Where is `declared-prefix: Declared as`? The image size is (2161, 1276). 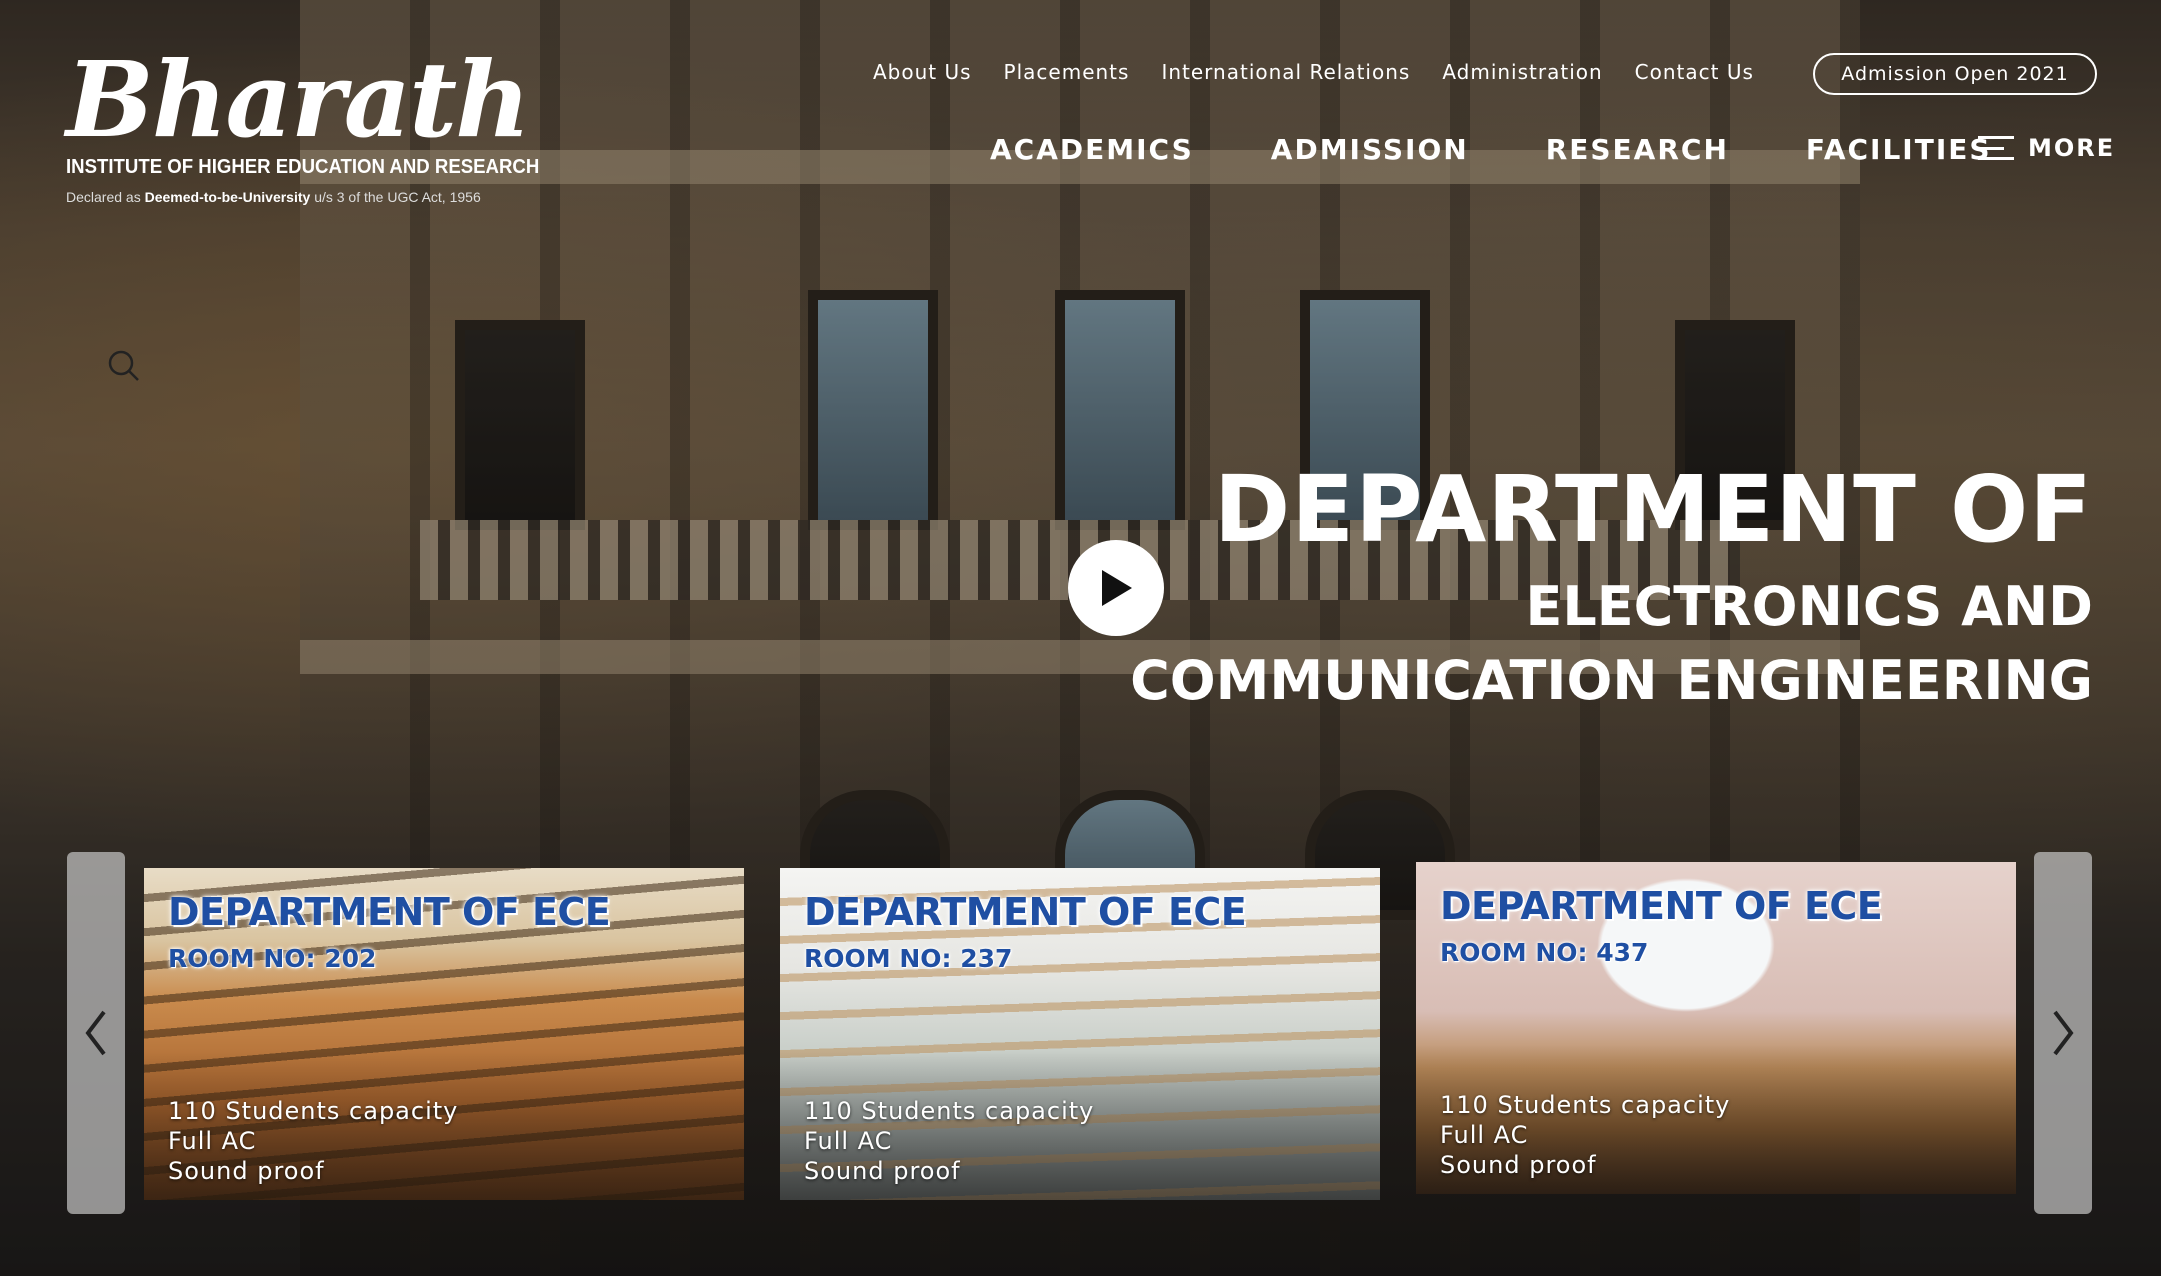 declared-prefix: Declared as is located at coordinates (103, 197).